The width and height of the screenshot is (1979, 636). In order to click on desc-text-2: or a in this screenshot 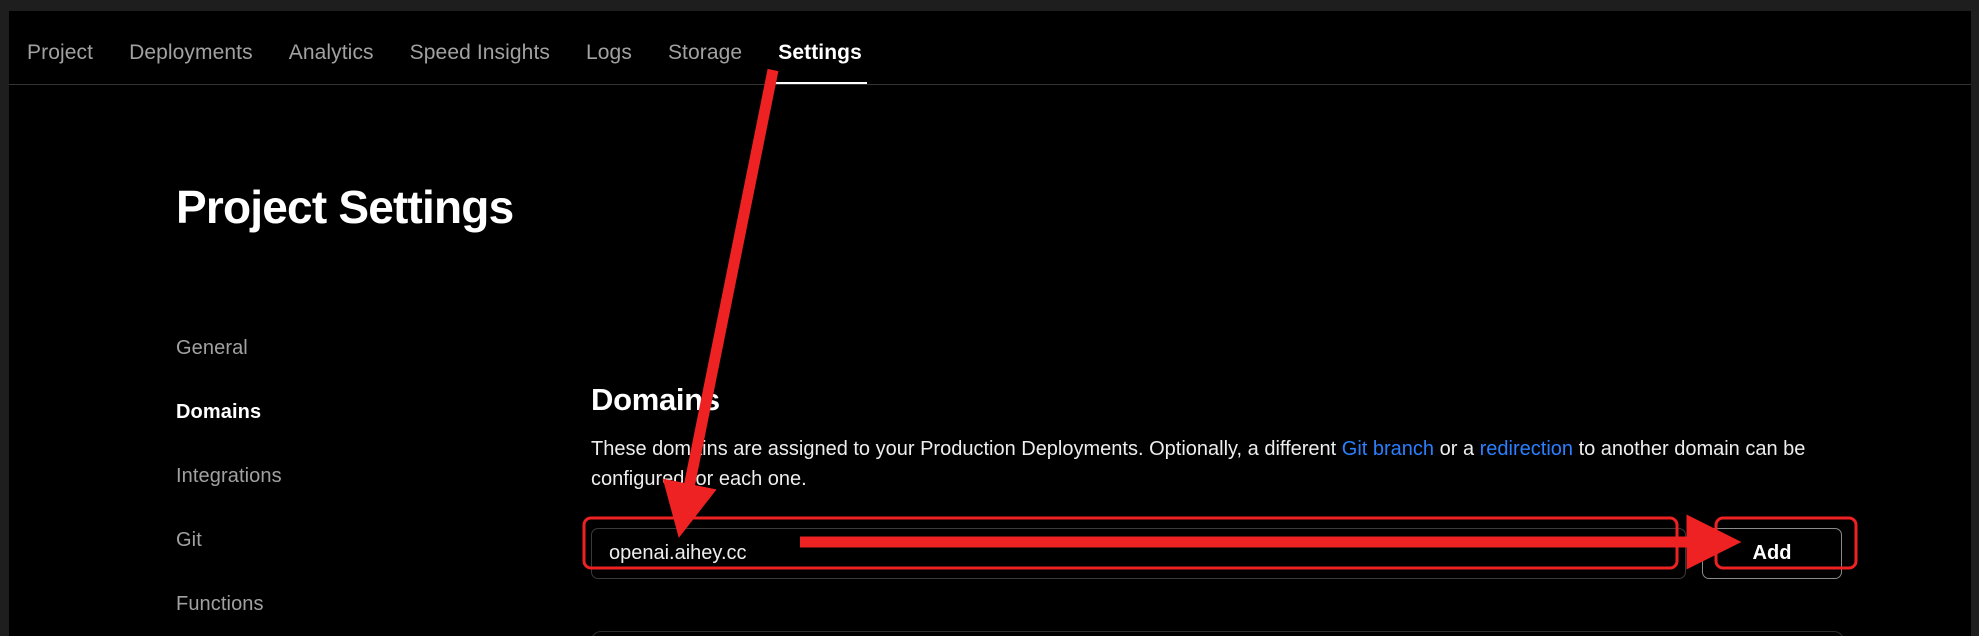, I will do `click(1457, 449)`.